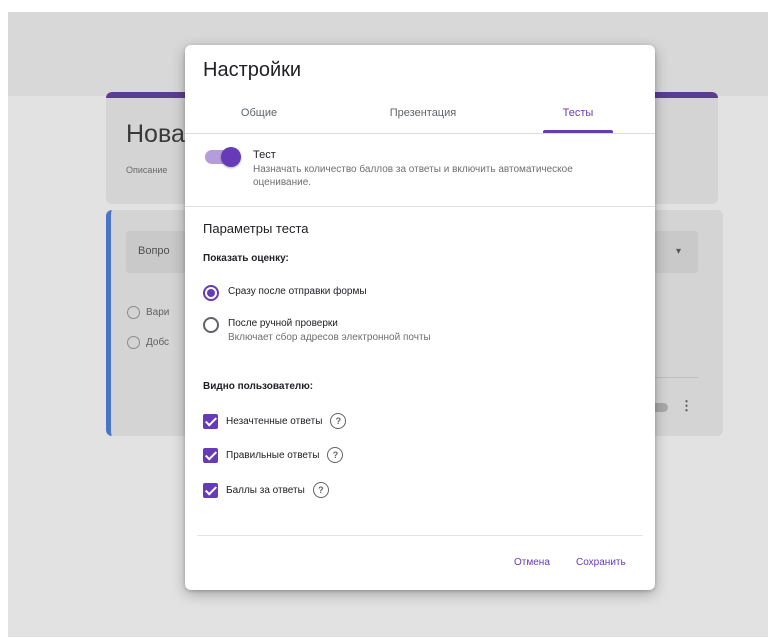 The width and height of the screenshot is (774, 641). Describe the element at coordinates (246, 258) in the screenshot. I see `show-score-label: Показать оценку:` at that location.